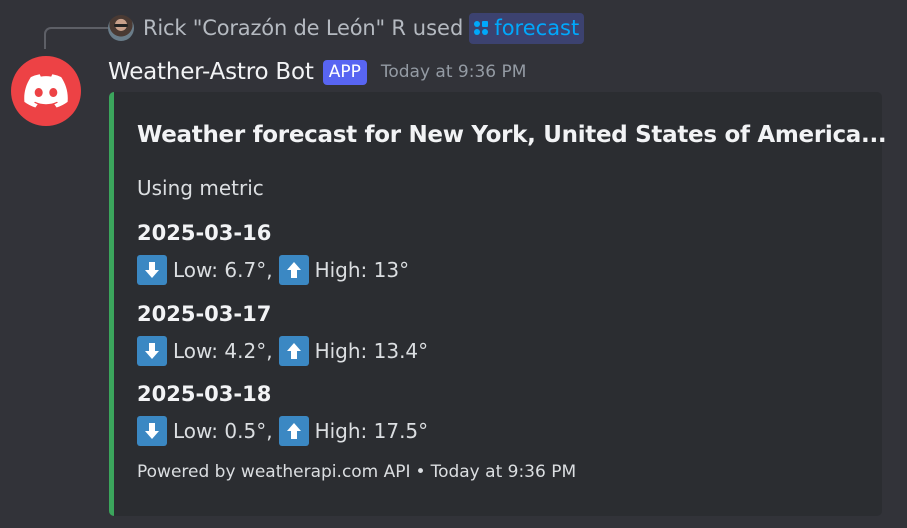 This screenshot has height=528, width=907. Describe the element at coordinates (274, 472) in the screenshot. I see `footer-text: Powered by weatherapi.com API` at that location.